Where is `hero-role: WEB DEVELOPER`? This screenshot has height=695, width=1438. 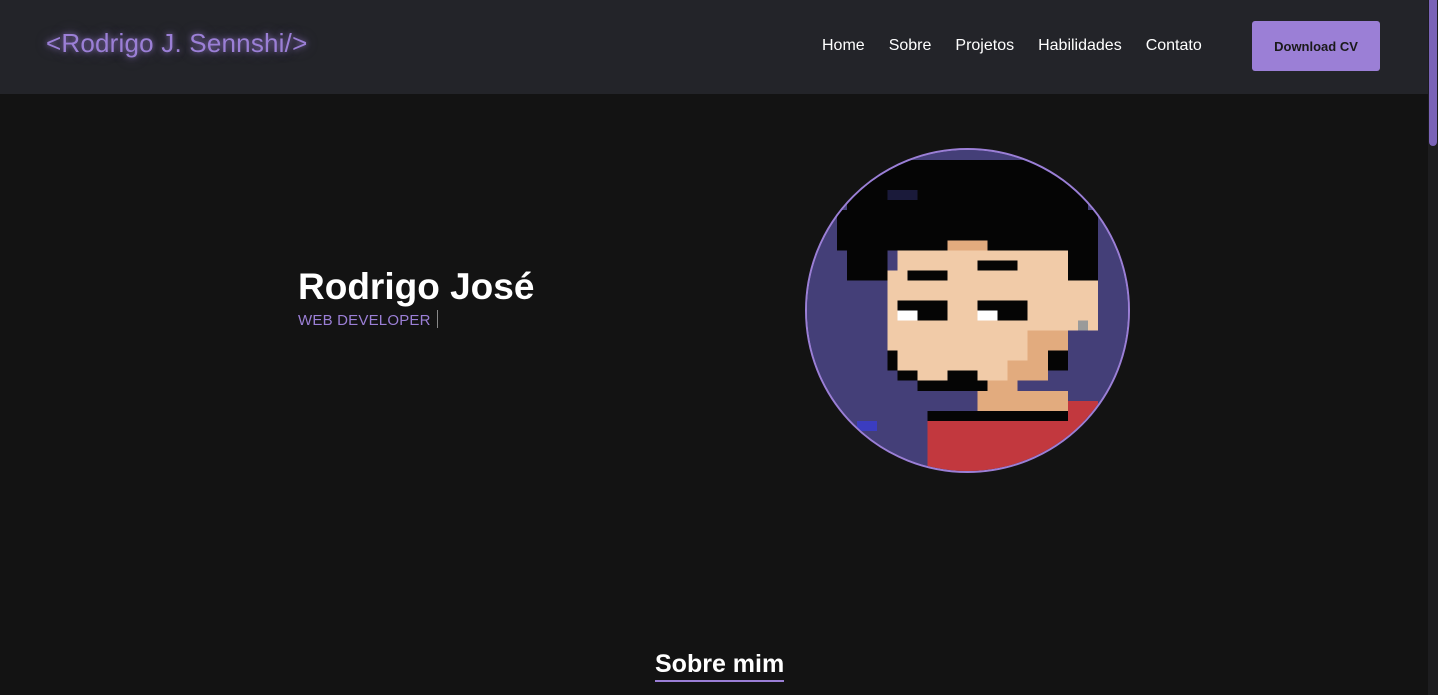
hero-role: WEB DEVELOPER is located at coordinates (364, 320).